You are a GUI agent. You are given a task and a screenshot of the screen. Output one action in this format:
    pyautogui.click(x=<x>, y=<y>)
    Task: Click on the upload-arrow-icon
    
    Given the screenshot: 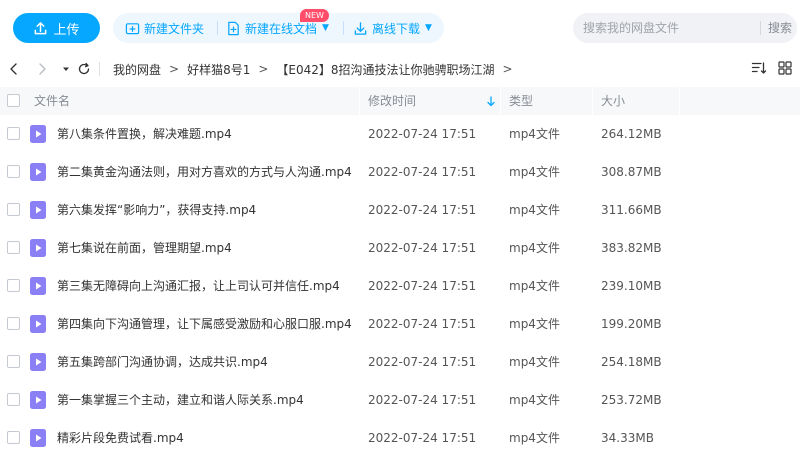 What is the action you would take?
    pyautogui.click(x=41, y=27)
    